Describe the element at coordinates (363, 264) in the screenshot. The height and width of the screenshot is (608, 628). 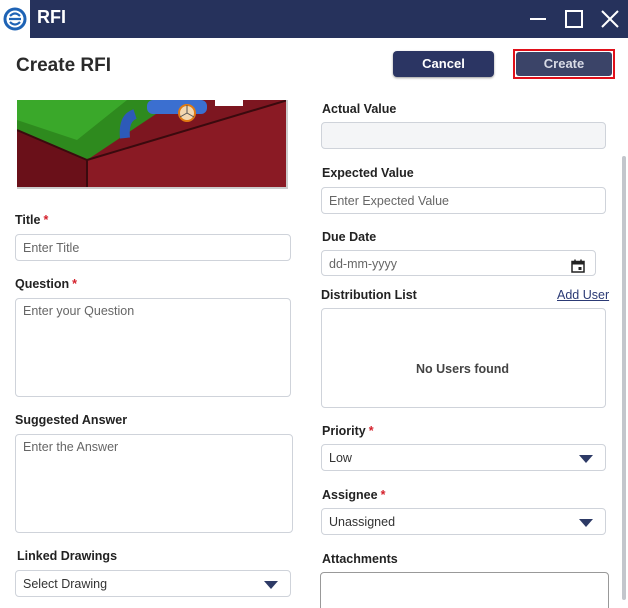
I see `due-date-placeholder: dd-mm-yyyy` at that location.